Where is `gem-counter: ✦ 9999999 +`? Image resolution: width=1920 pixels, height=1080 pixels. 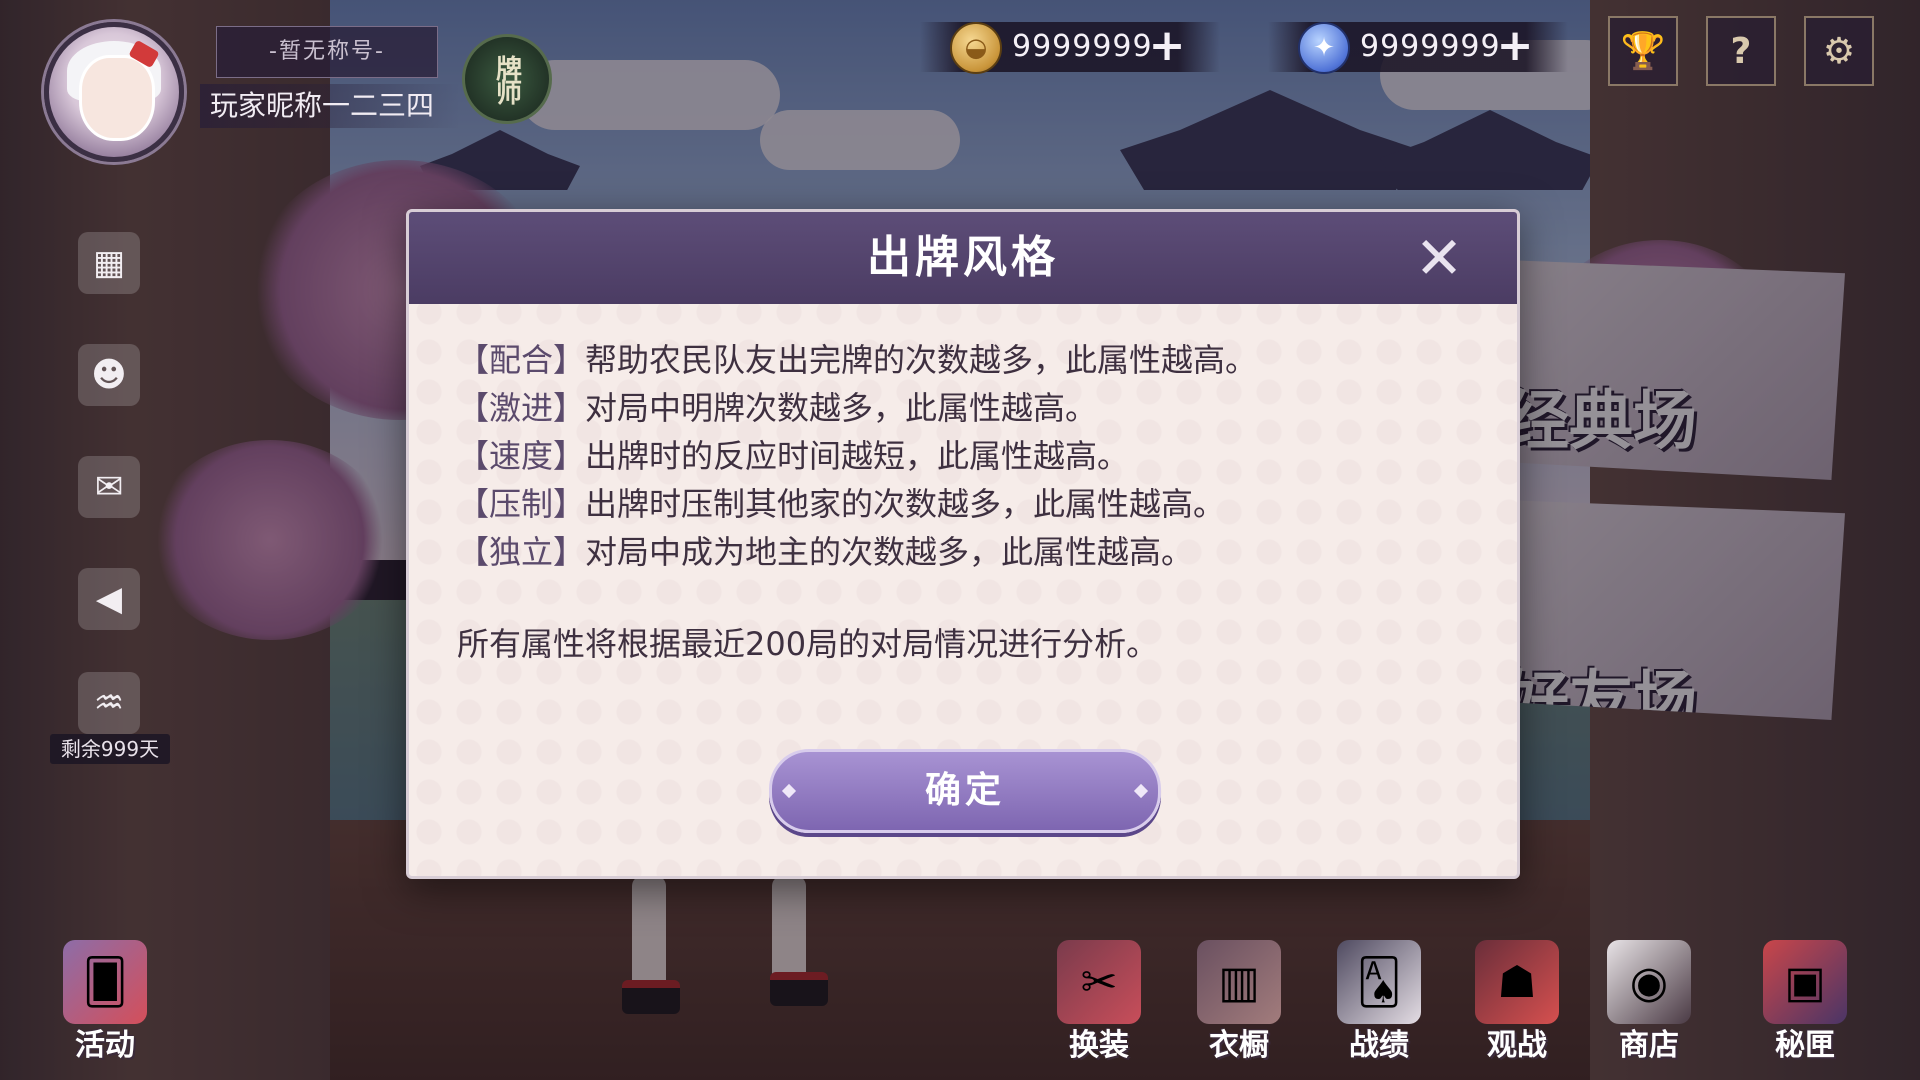
gem-counter: ✦ 9999999 + is located at coordinates (1418, 48).